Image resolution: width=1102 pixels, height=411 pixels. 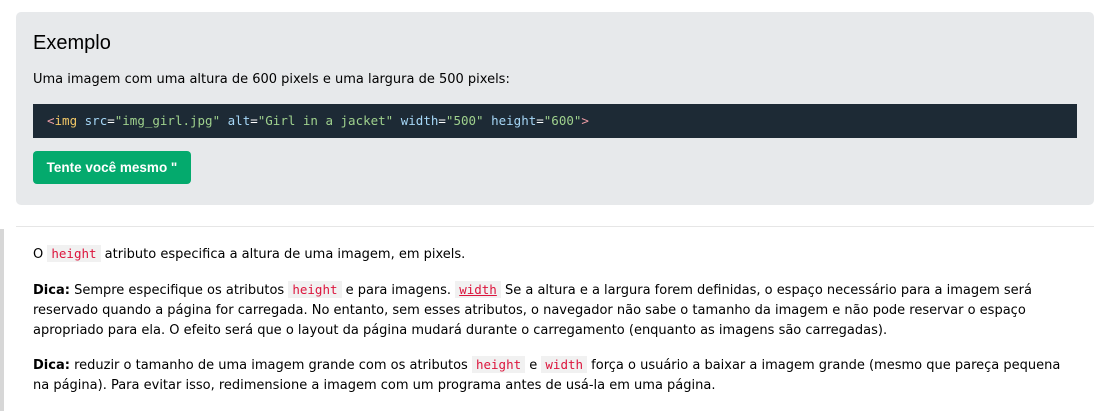 I want to click on divider, so click(x=555, y=226).